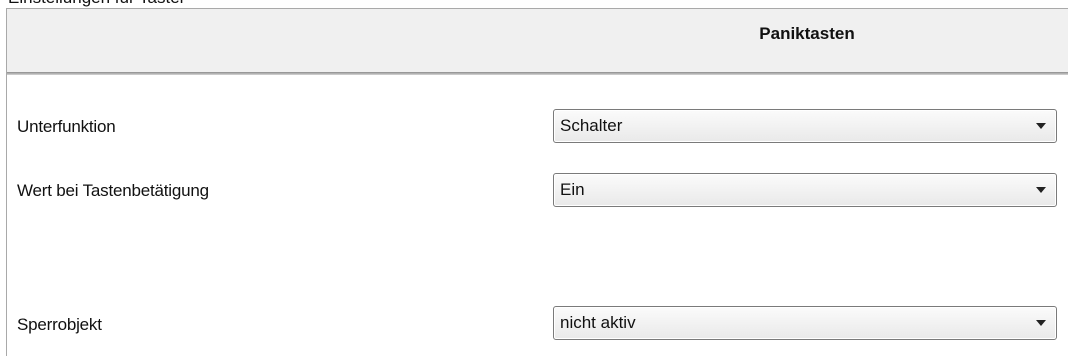 This screenshot has height=356, width=1068. I want to click on unterfunktion-select: Schalter, so click(805, 126).